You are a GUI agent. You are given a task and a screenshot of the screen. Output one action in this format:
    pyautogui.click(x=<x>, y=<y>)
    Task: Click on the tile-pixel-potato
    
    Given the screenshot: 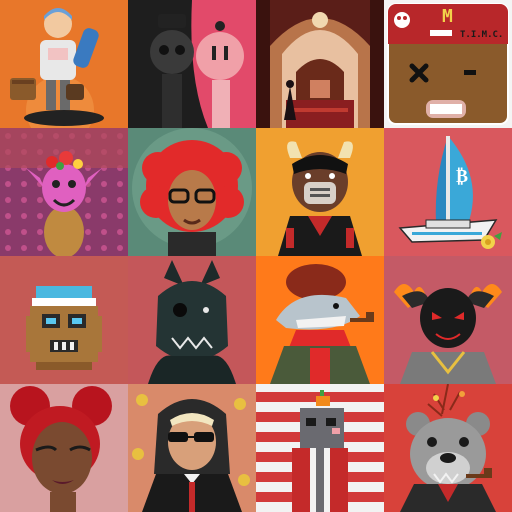 What is the action you would take?
    pyautogui.click(x=64, y=320)
    